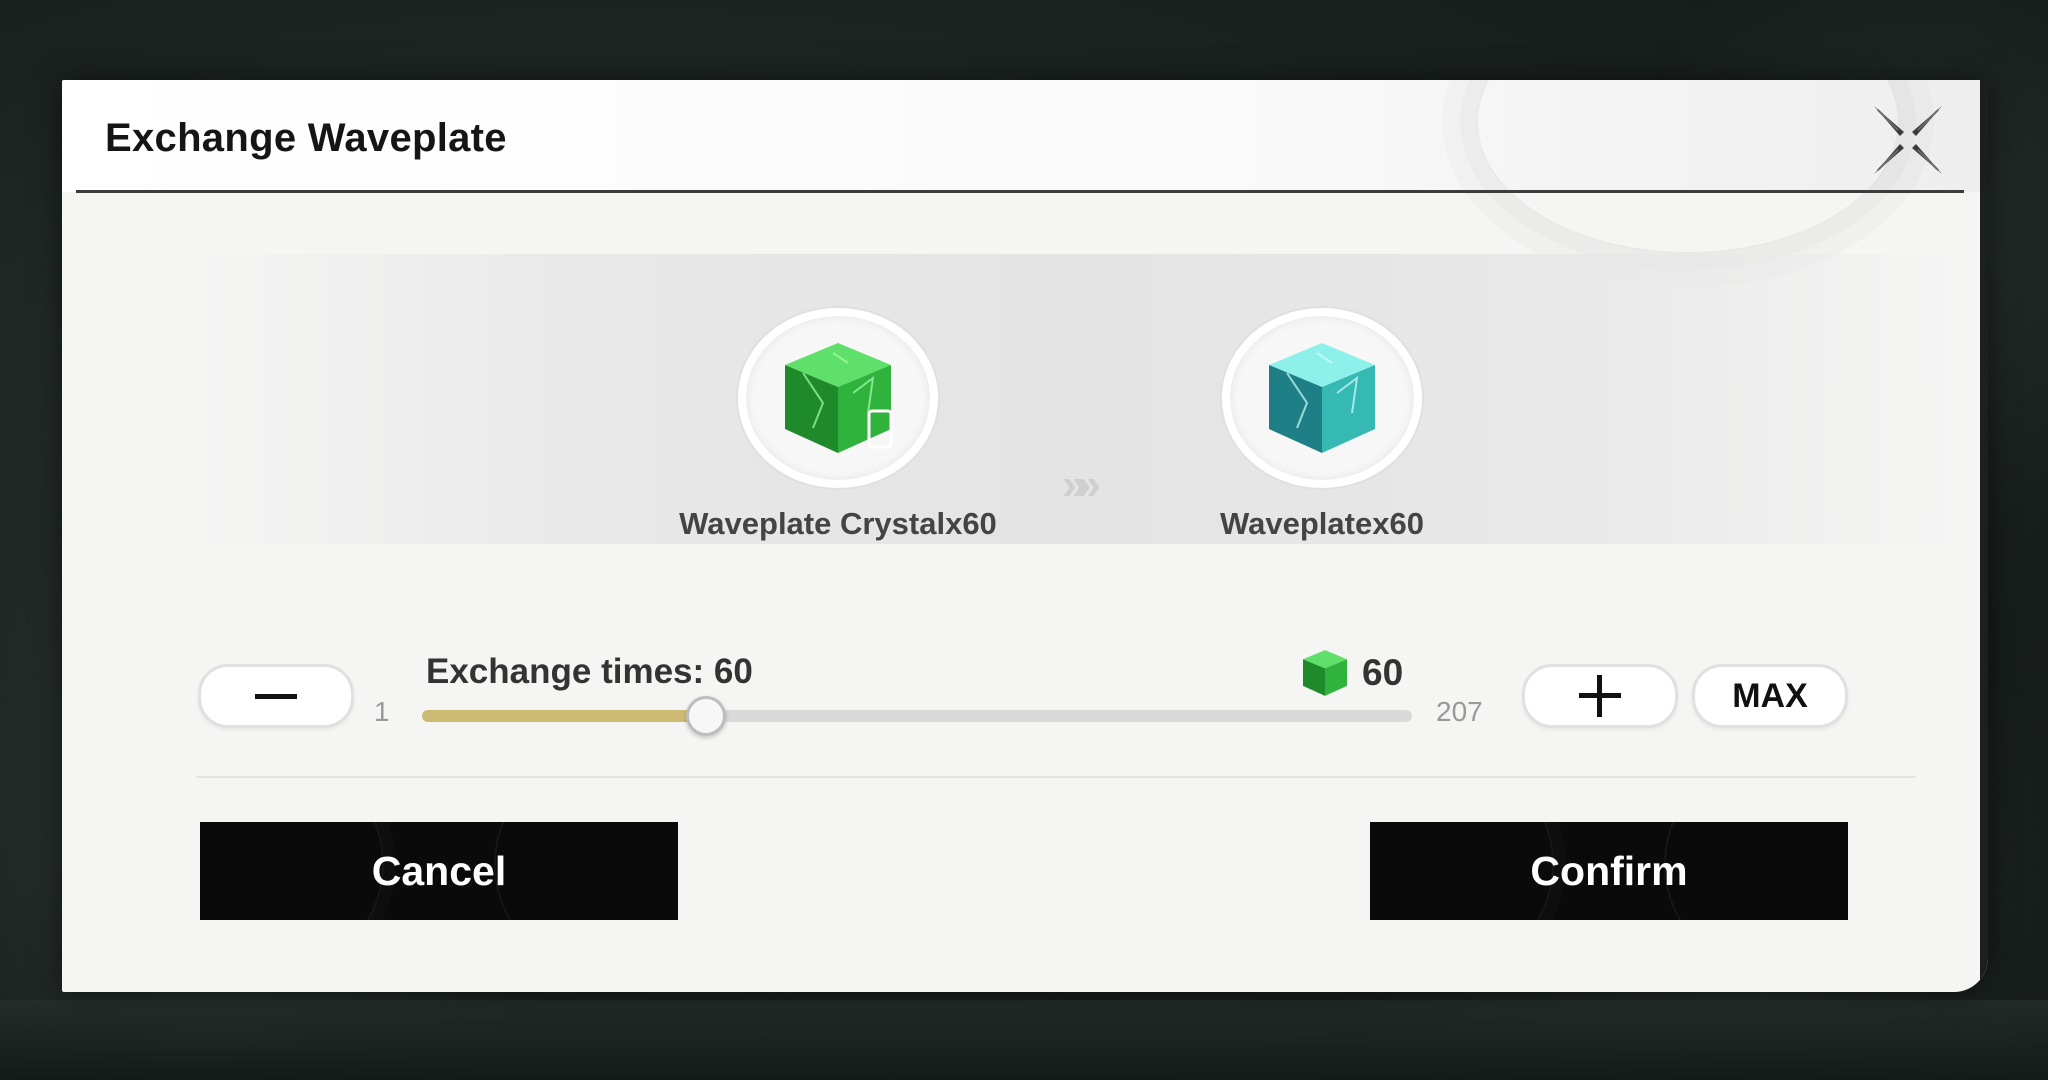  What do you see at coordinates (1024, 1040) in the screenshot?
I see `background-bottom-strip` at bounding box center [1024, 1040].